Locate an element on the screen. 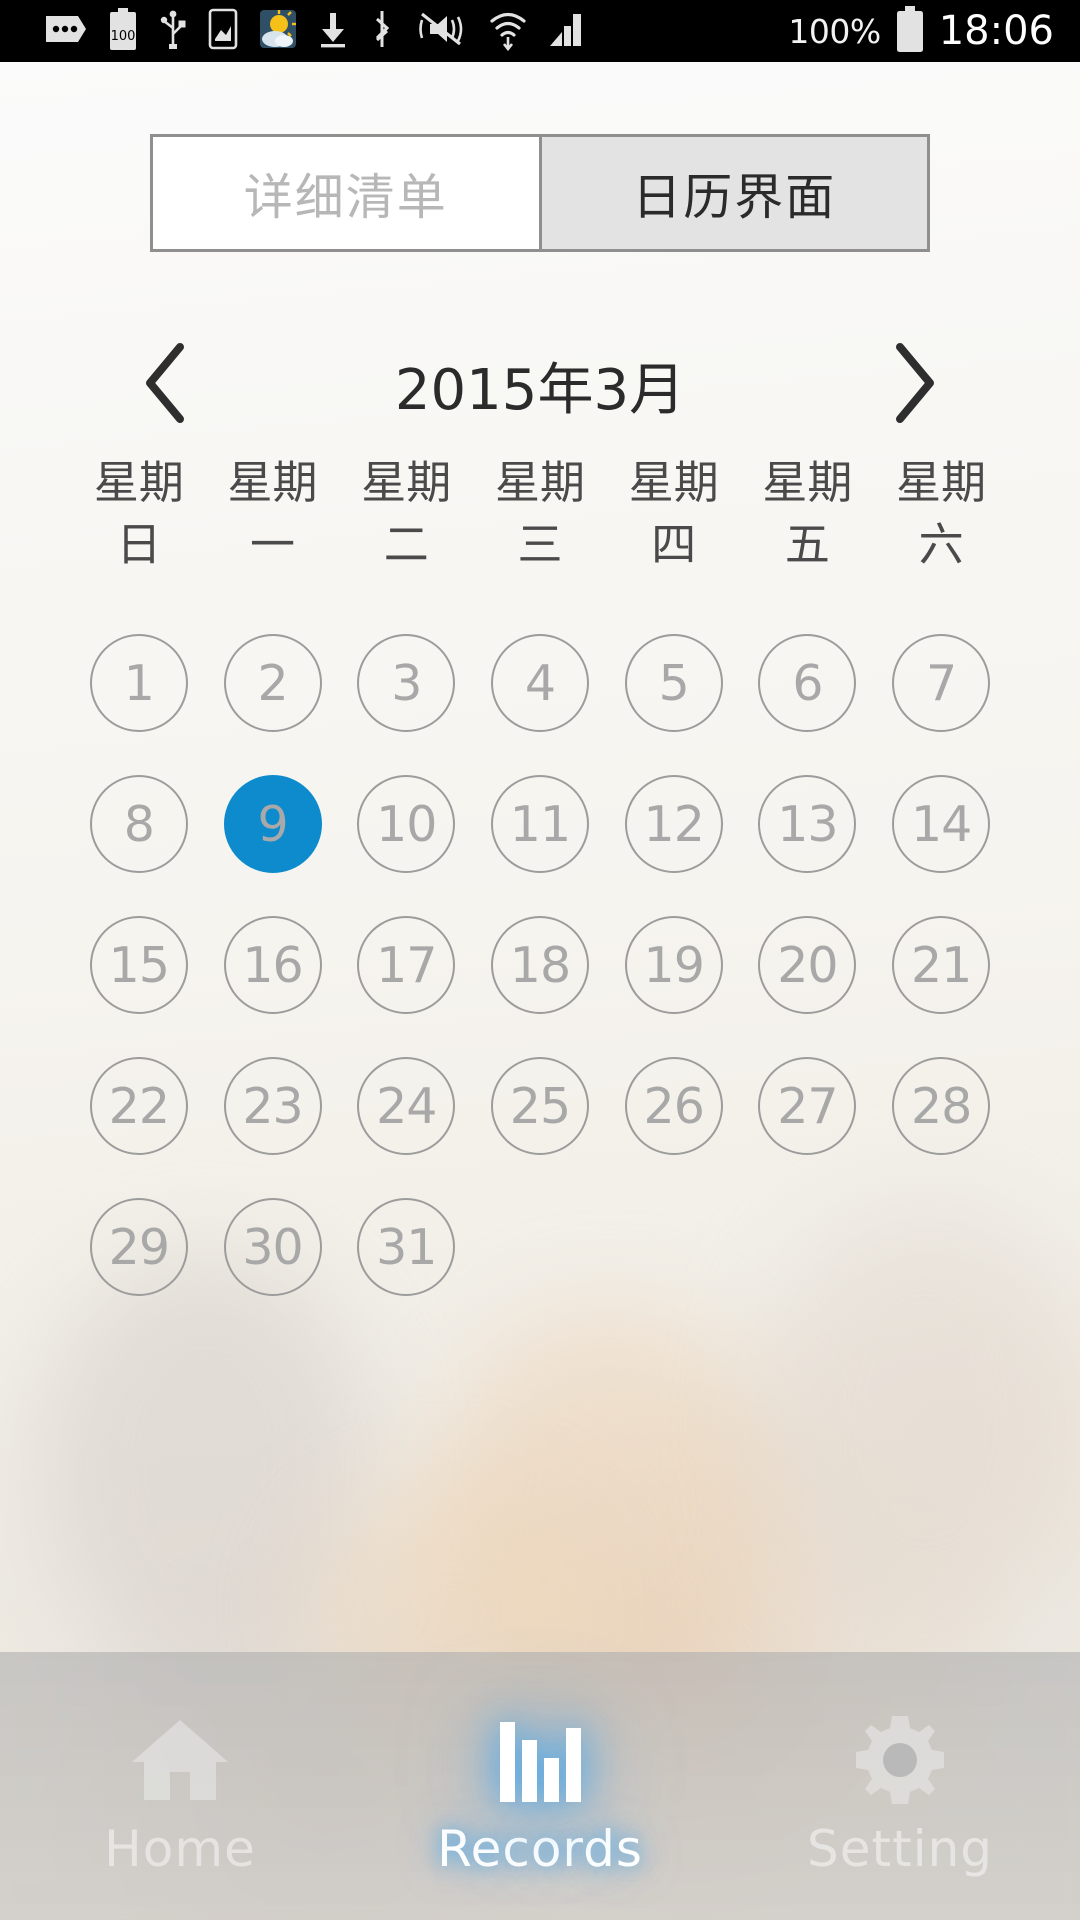  nav-item-home-label: Home is located at coordinates (180, 1849).